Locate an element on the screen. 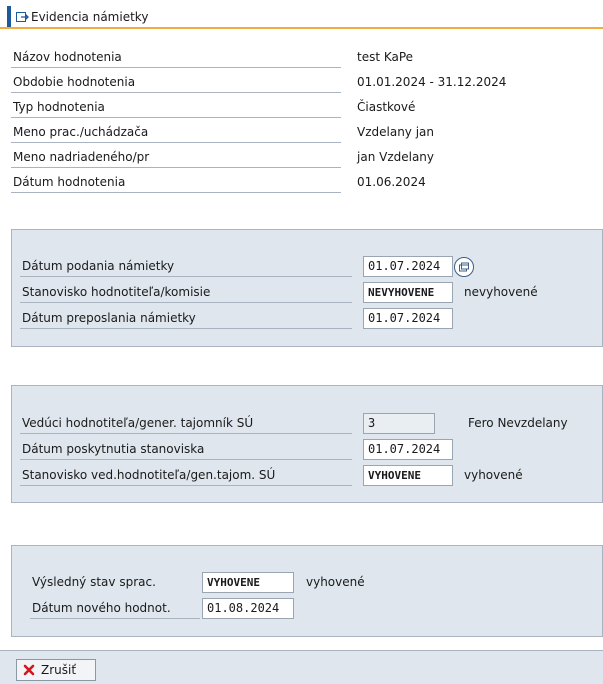 The height and width of the screenshot is (684, 603). value-evaluation-date: 01.06.2024 is located at coordinates (391, 182).